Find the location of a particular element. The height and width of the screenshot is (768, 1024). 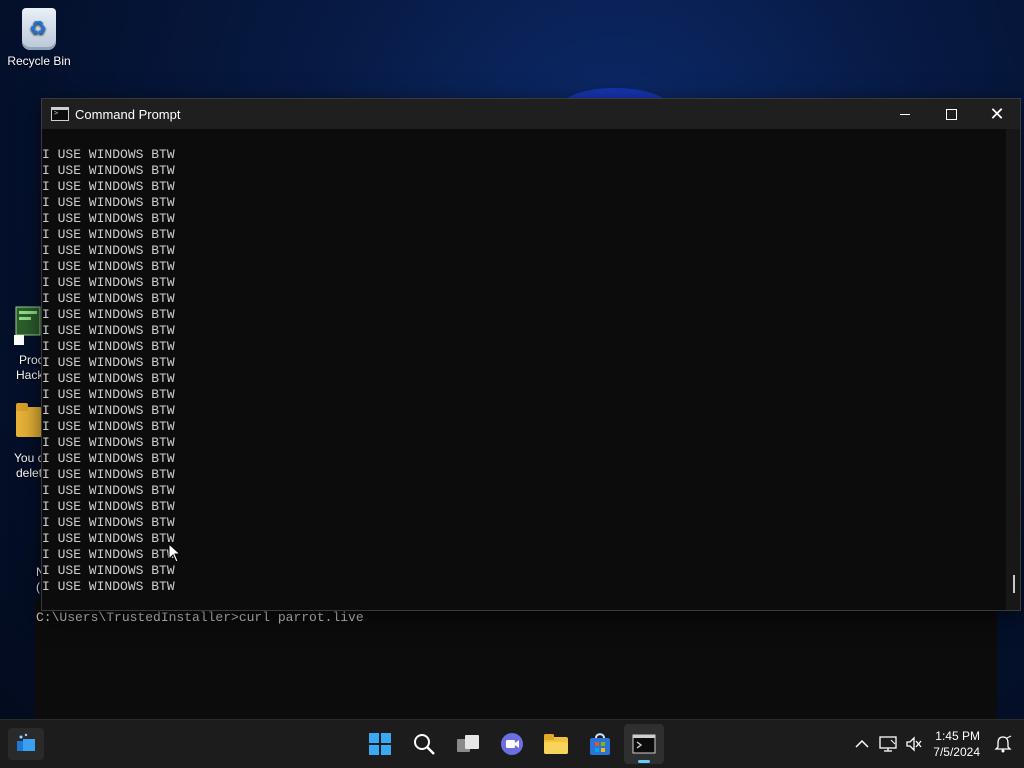

maximize-button is located at coordinates (951, 114).